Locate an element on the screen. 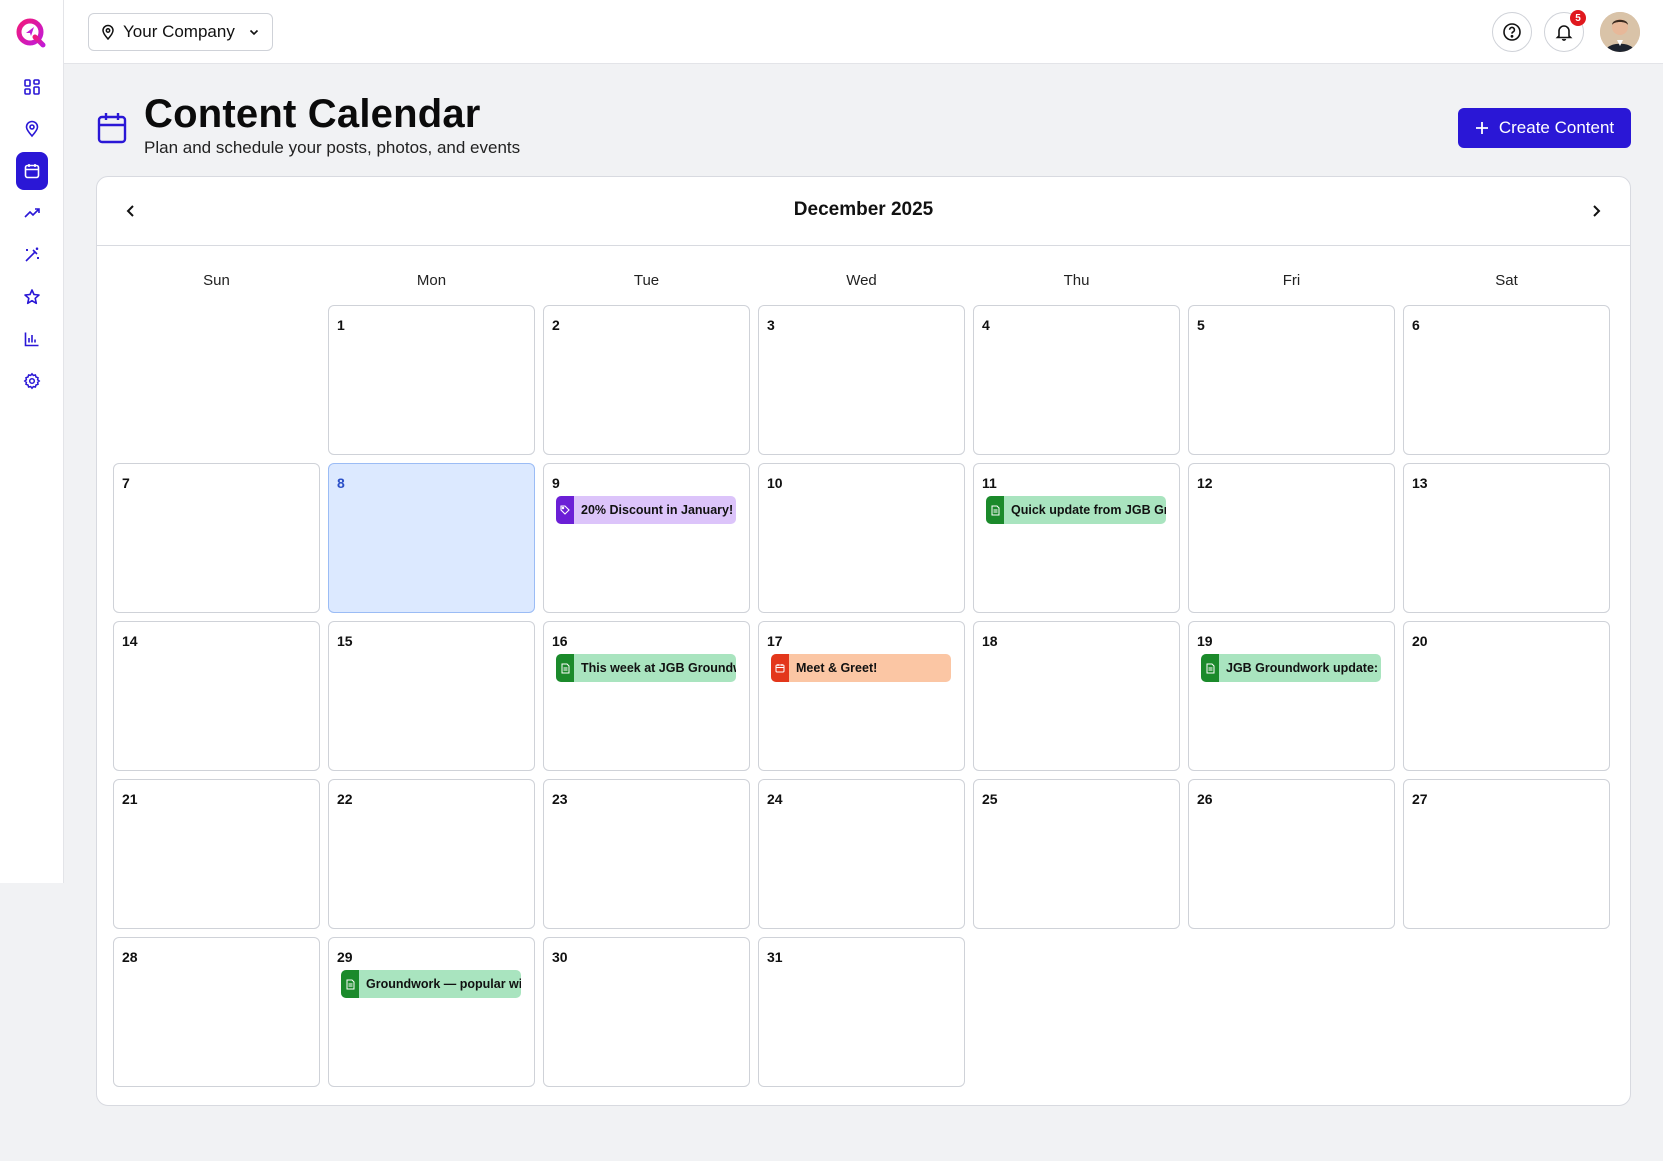 Image resolution: width=1663 pixels, height=1161 pixels. event-title: 20% Discount in January! is located at coordinates (657, 510).